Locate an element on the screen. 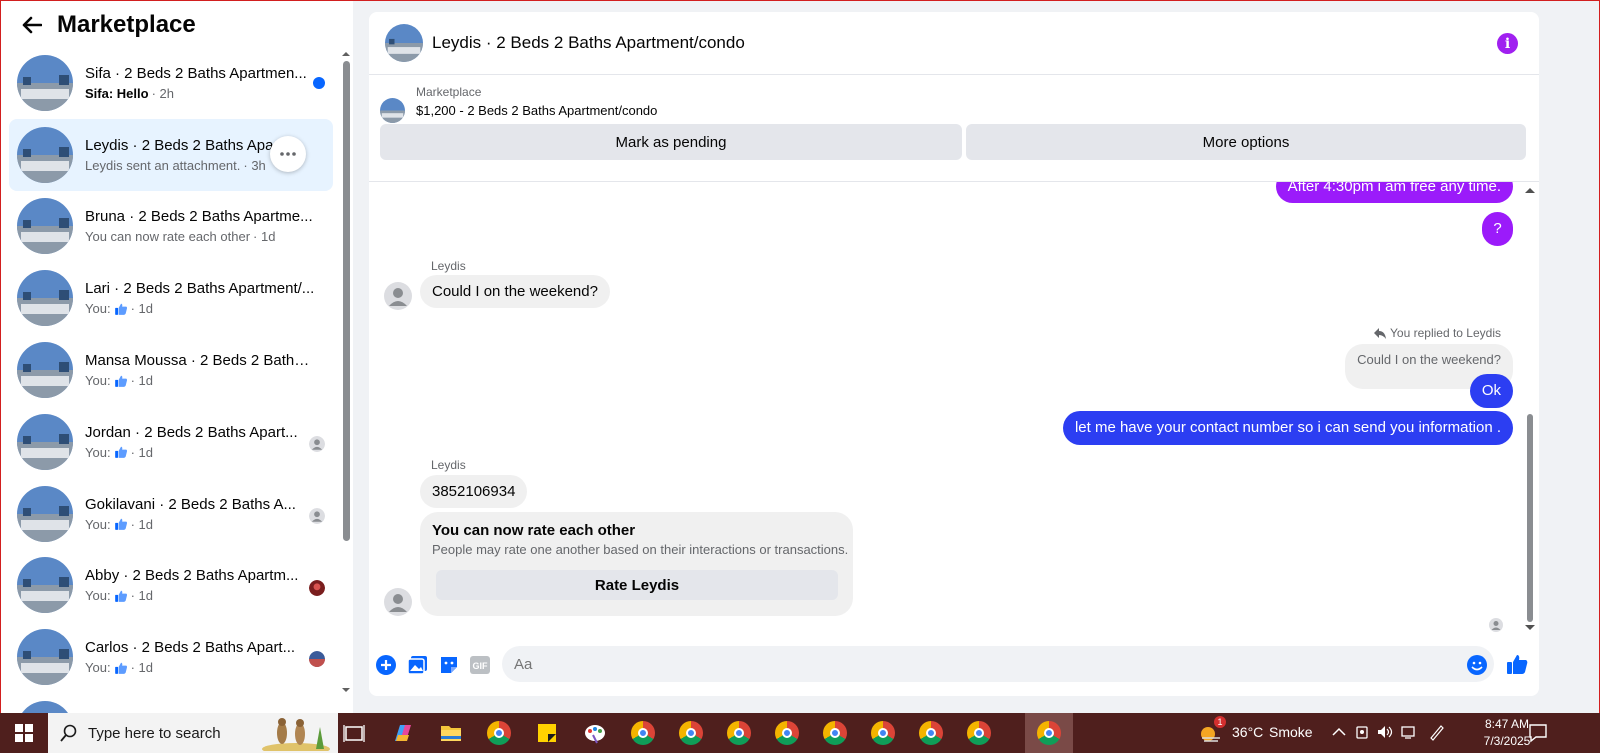 The width and height of the screenshot is (1600, 753). taskbar-search: Type here to search is located at coordinates (193, 733).